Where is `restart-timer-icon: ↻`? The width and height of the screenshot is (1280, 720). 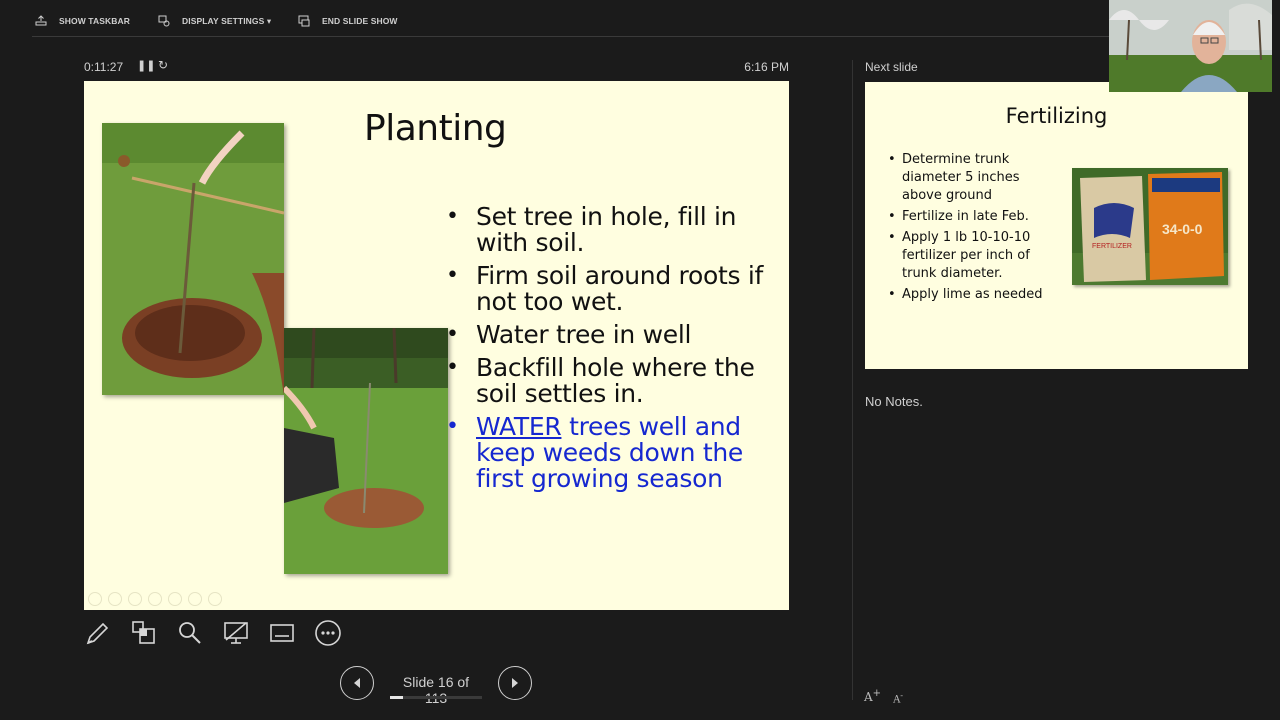
restart-timer-icon: ↻ is located at coordinates (163, 65).